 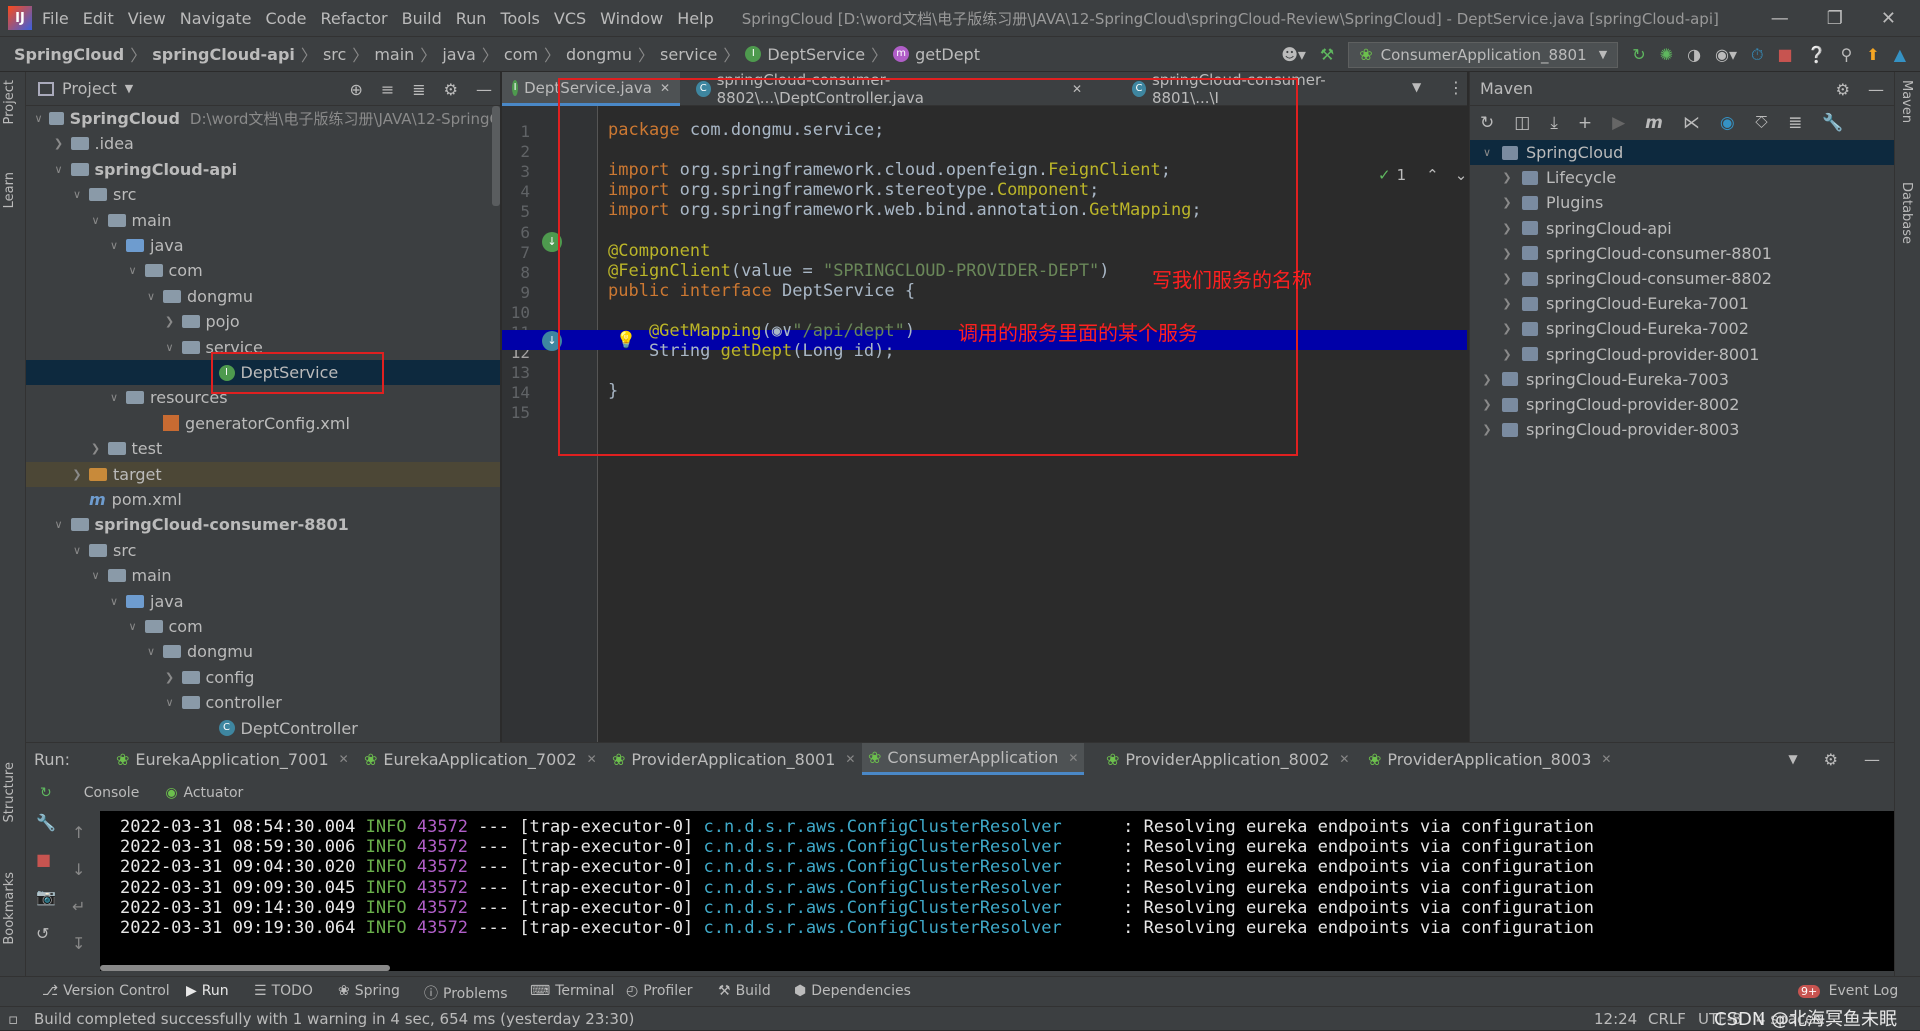 I want to click on maven-node: ∨ SpringCloud, so click(x=1682, y=152).